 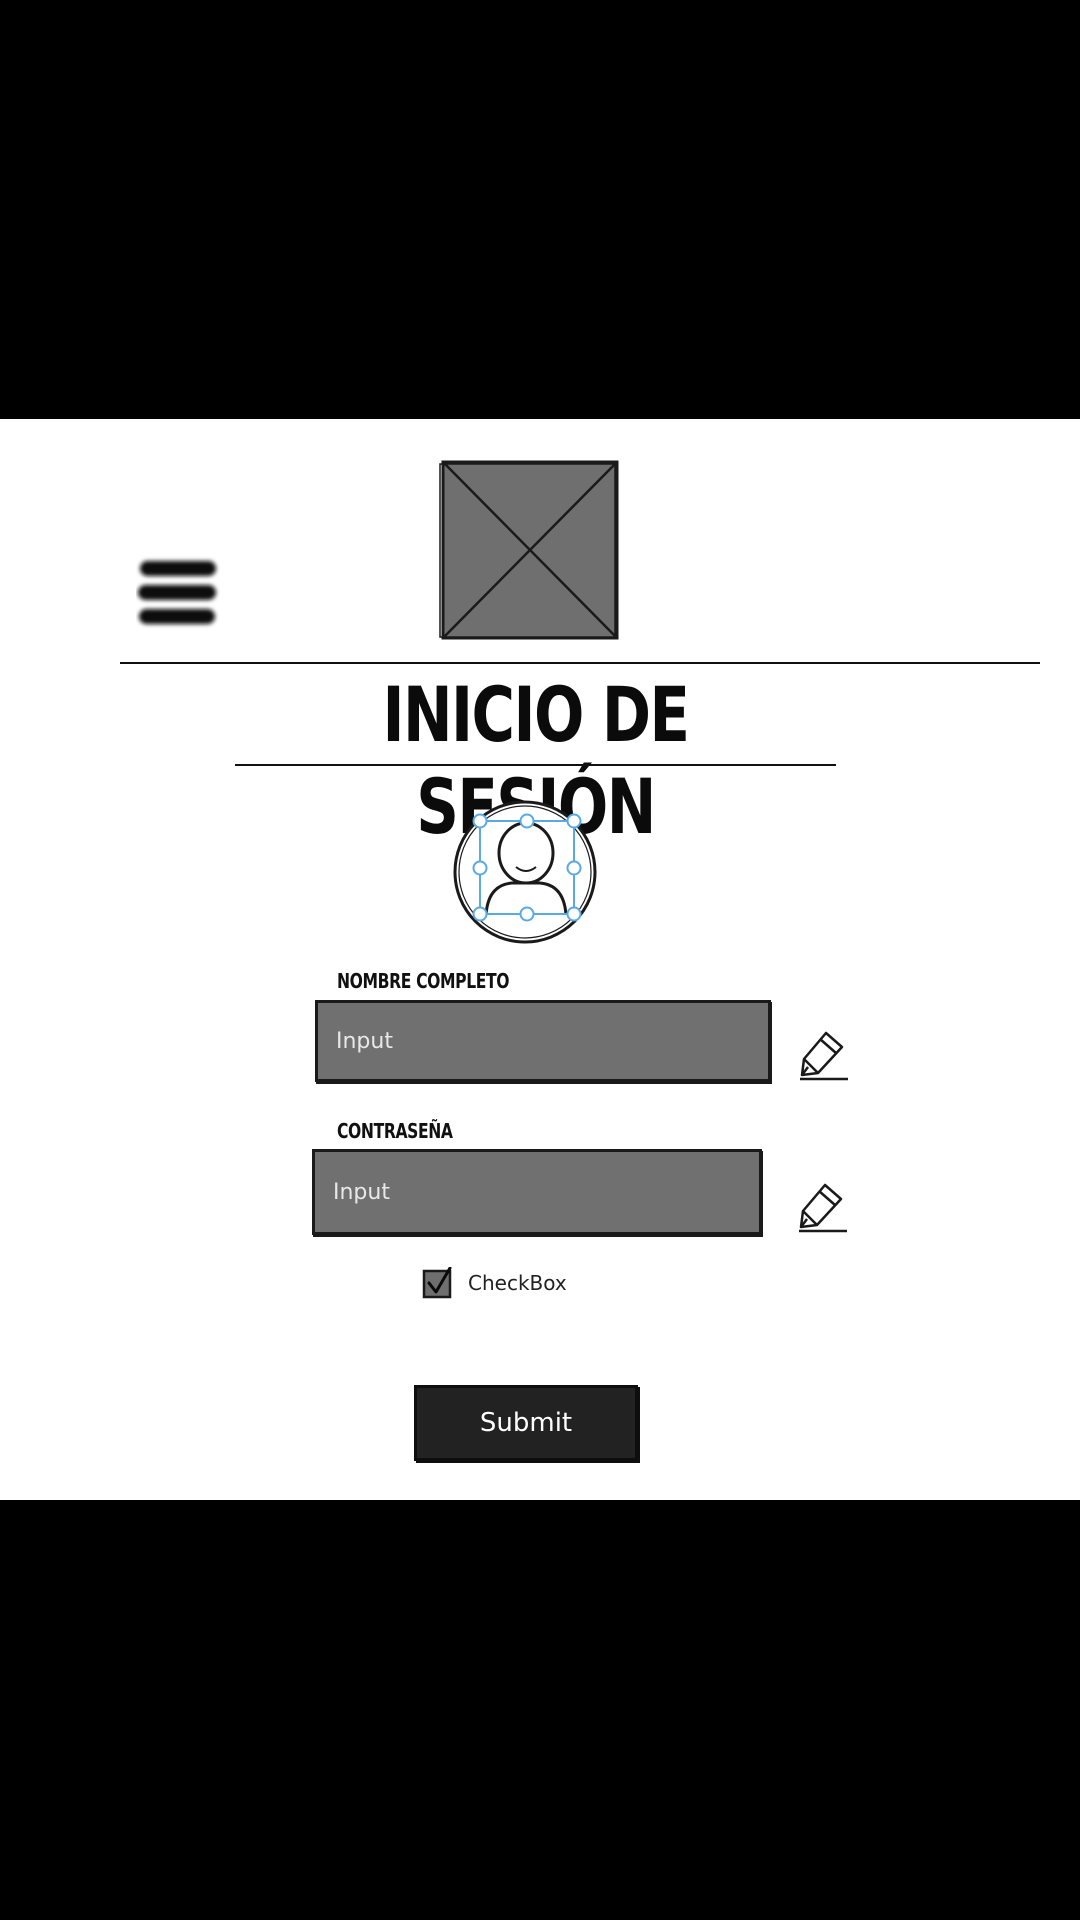 What do you see at coordinates (517, 1283) in the screenshot?
I see `checkbox-label: CheckBox` at bounding box center [517, 1283].